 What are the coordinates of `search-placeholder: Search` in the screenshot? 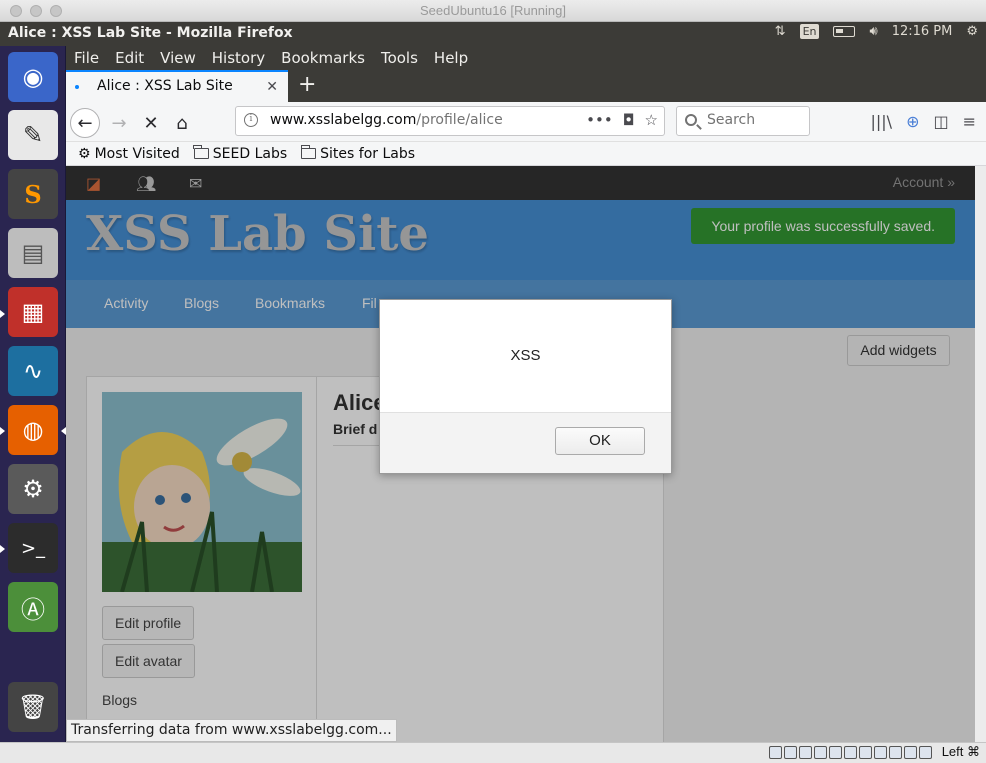 It's located at (731, 120).